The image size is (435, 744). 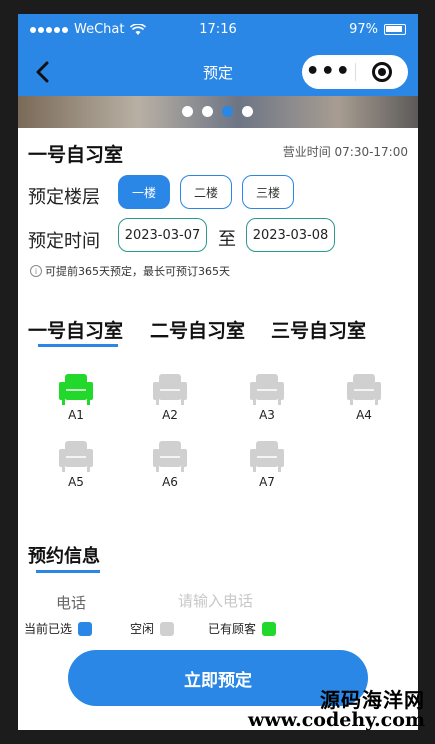 What do you see at coordinates (76, 482) in the screenshot?
I see `seat-label: A5` at bounding box center [76, 482].